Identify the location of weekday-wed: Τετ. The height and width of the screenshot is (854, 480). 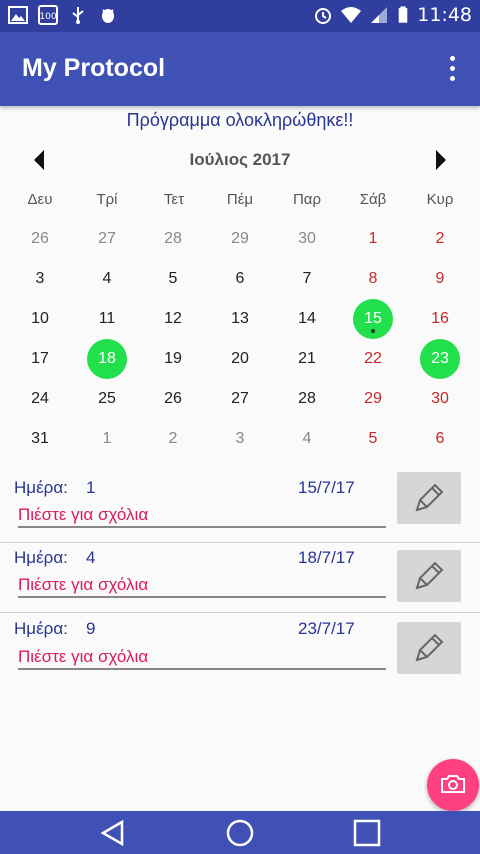
(174, 199).